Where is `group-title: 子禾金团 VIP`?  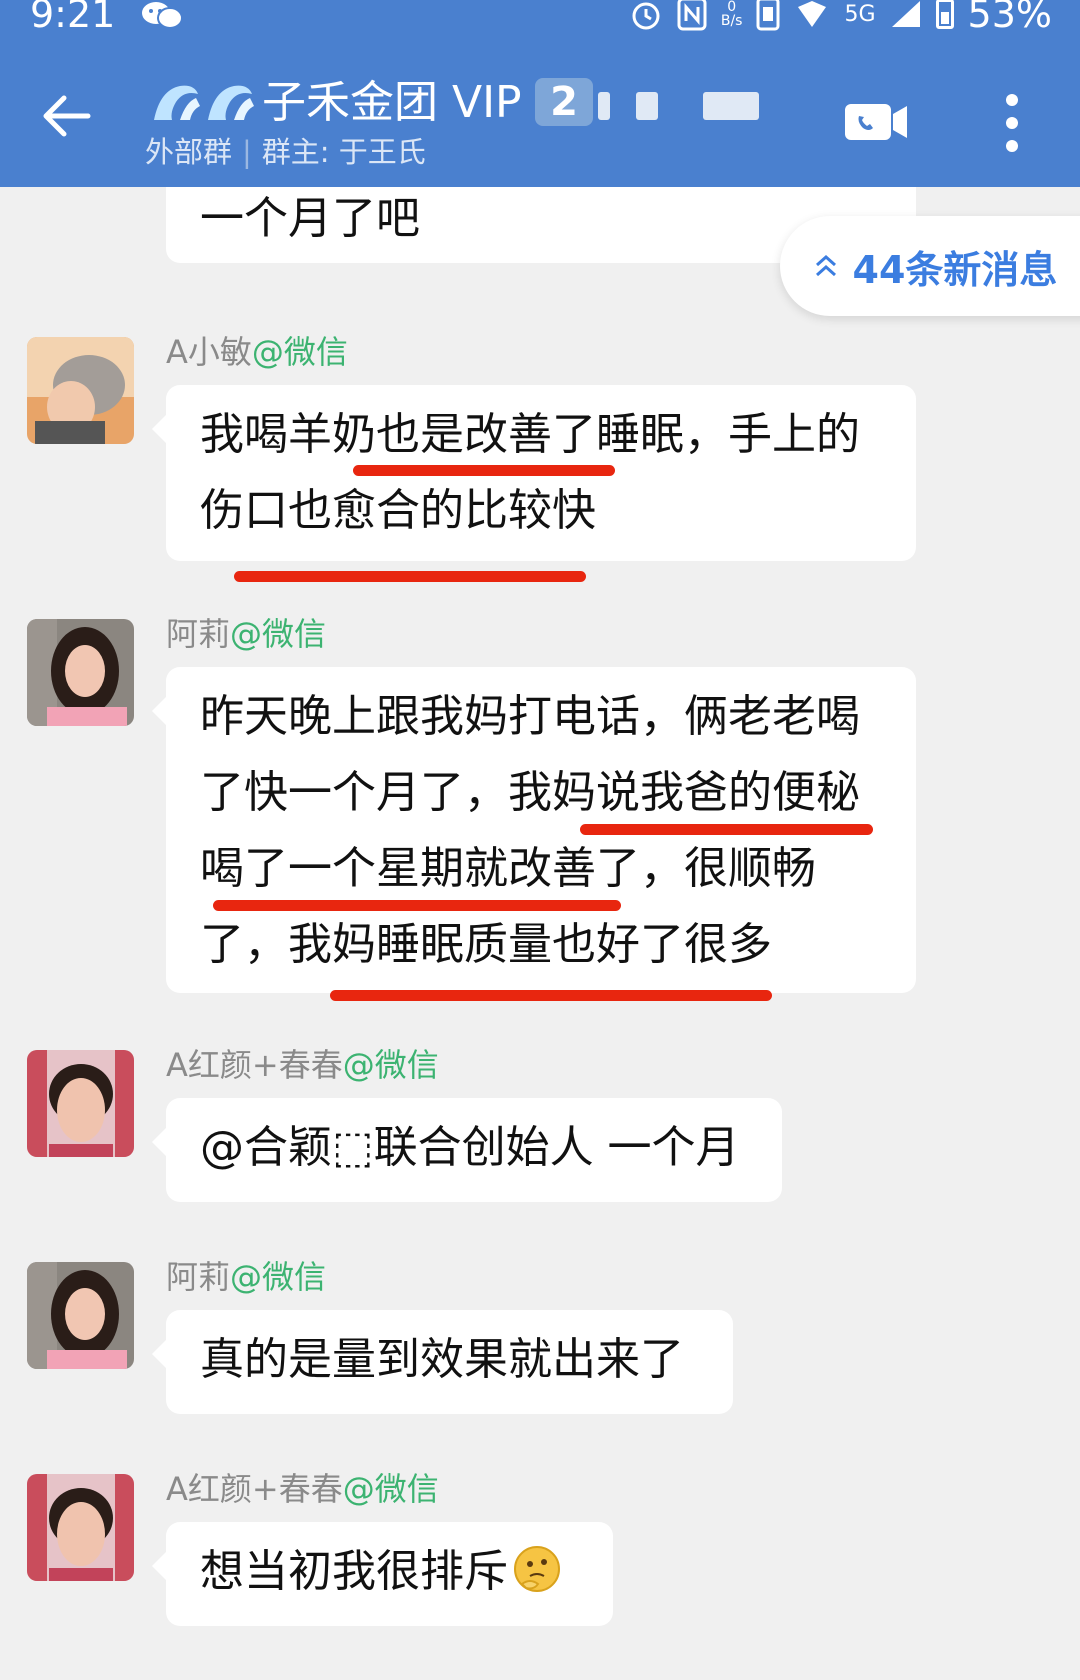
group-title: 子禾金团 VIP is located at coordinates (392, 102).